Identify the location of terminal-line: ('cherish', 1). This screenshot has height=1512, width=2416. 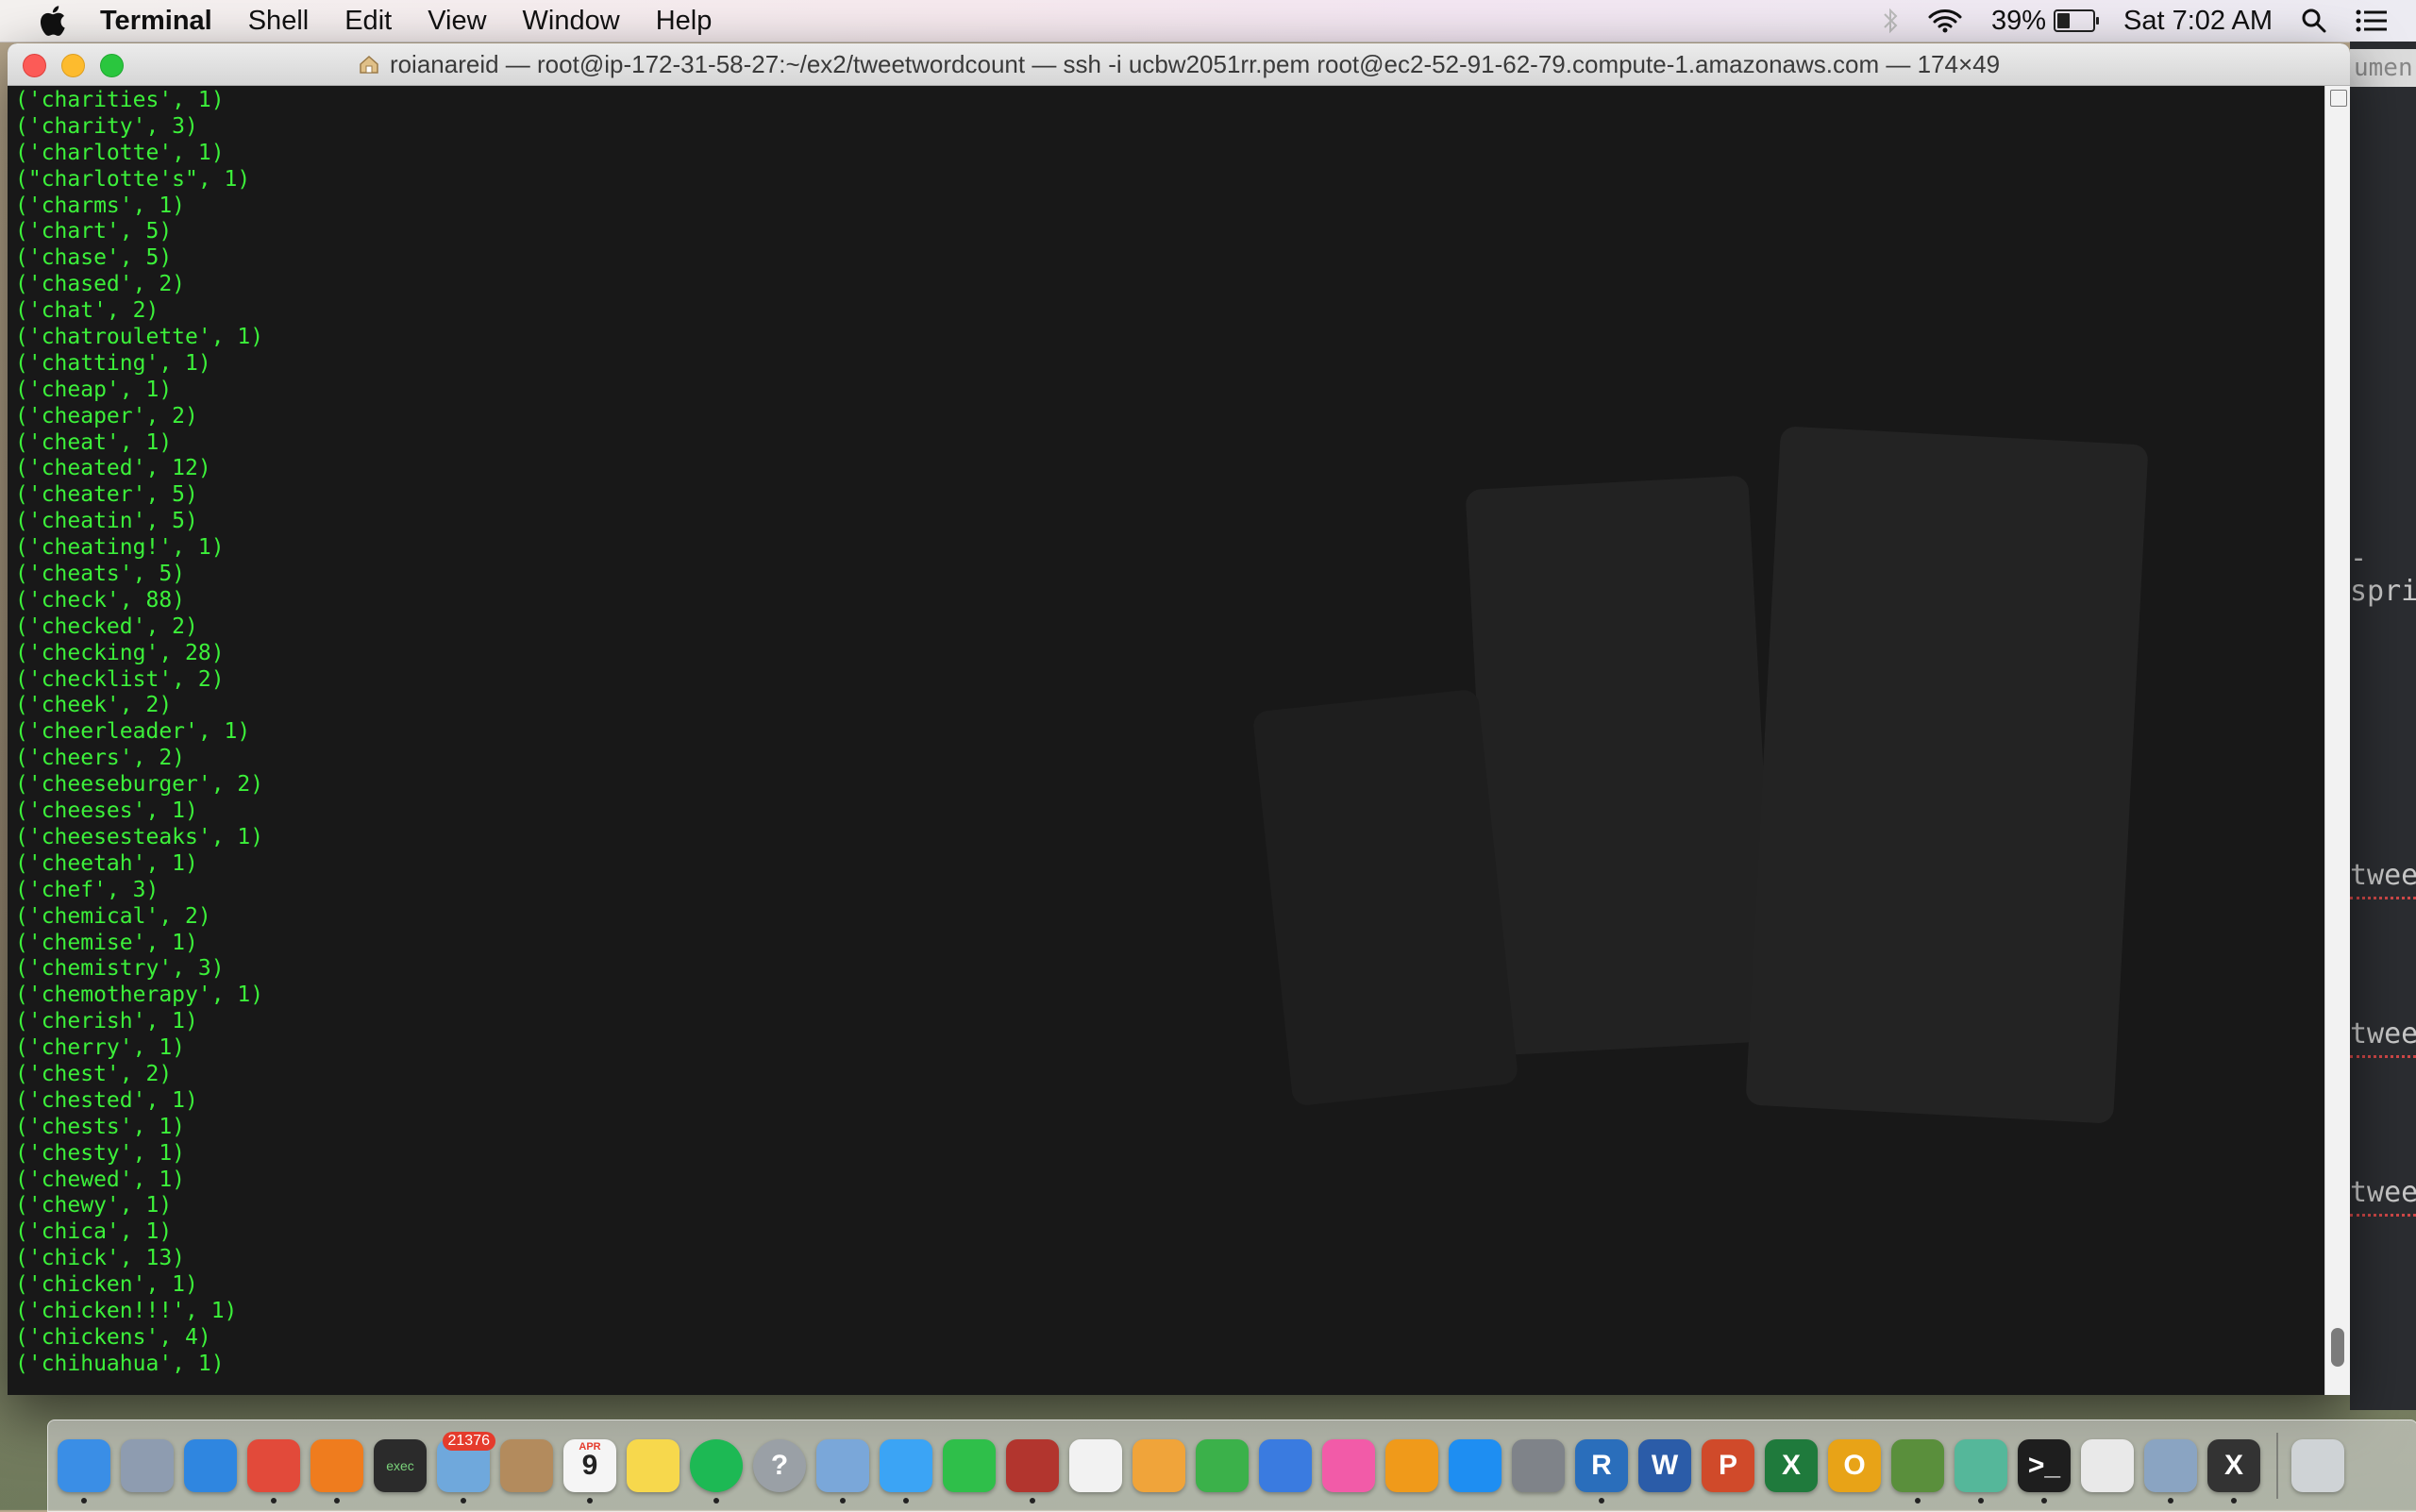
(106, 1021).